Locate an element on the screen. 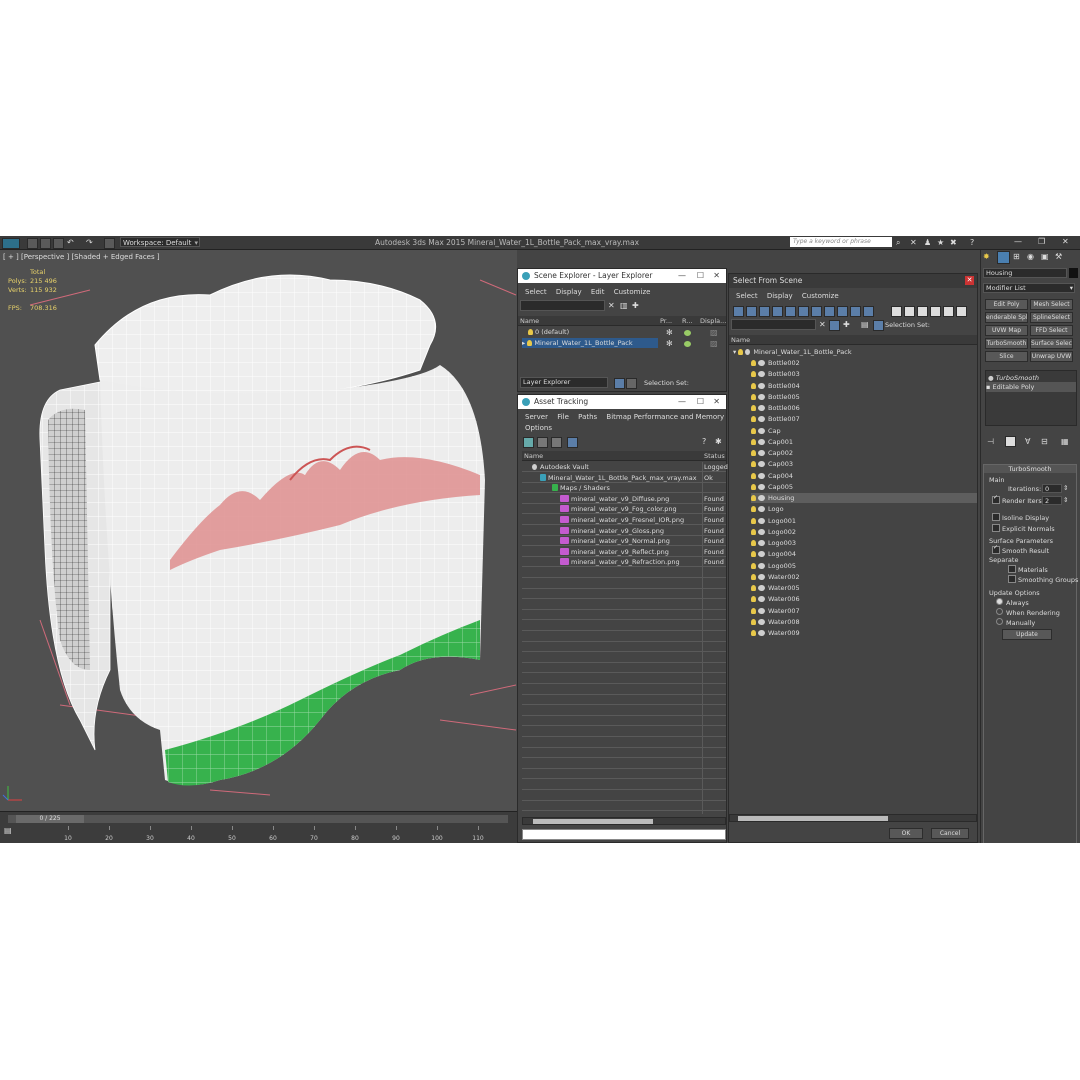 The height and width of the screenshot is (1080, 1080). scene-object-row: Logo002 is located at coordinates (864, 532).